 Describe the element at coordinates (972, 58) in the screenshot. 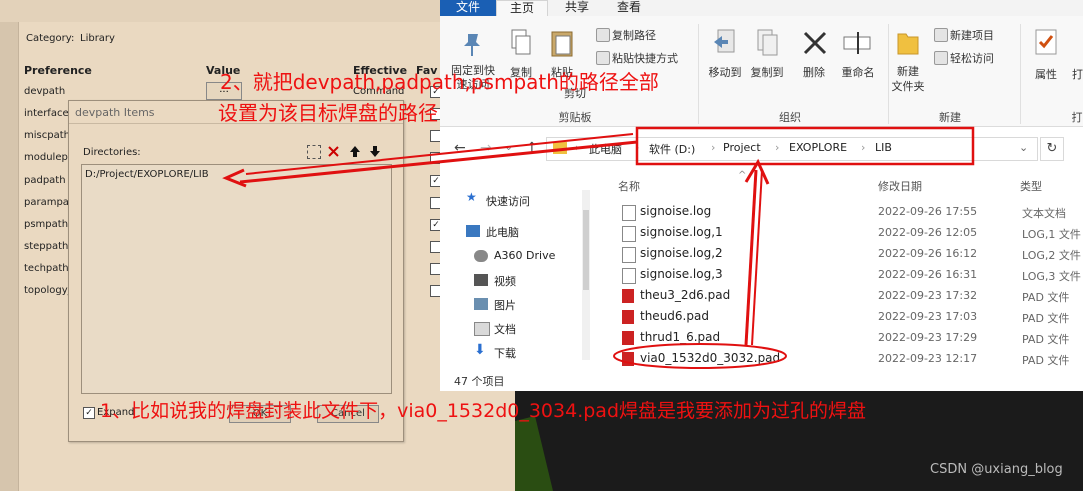

I see `easy-access-button: 轻松访问` at that location.